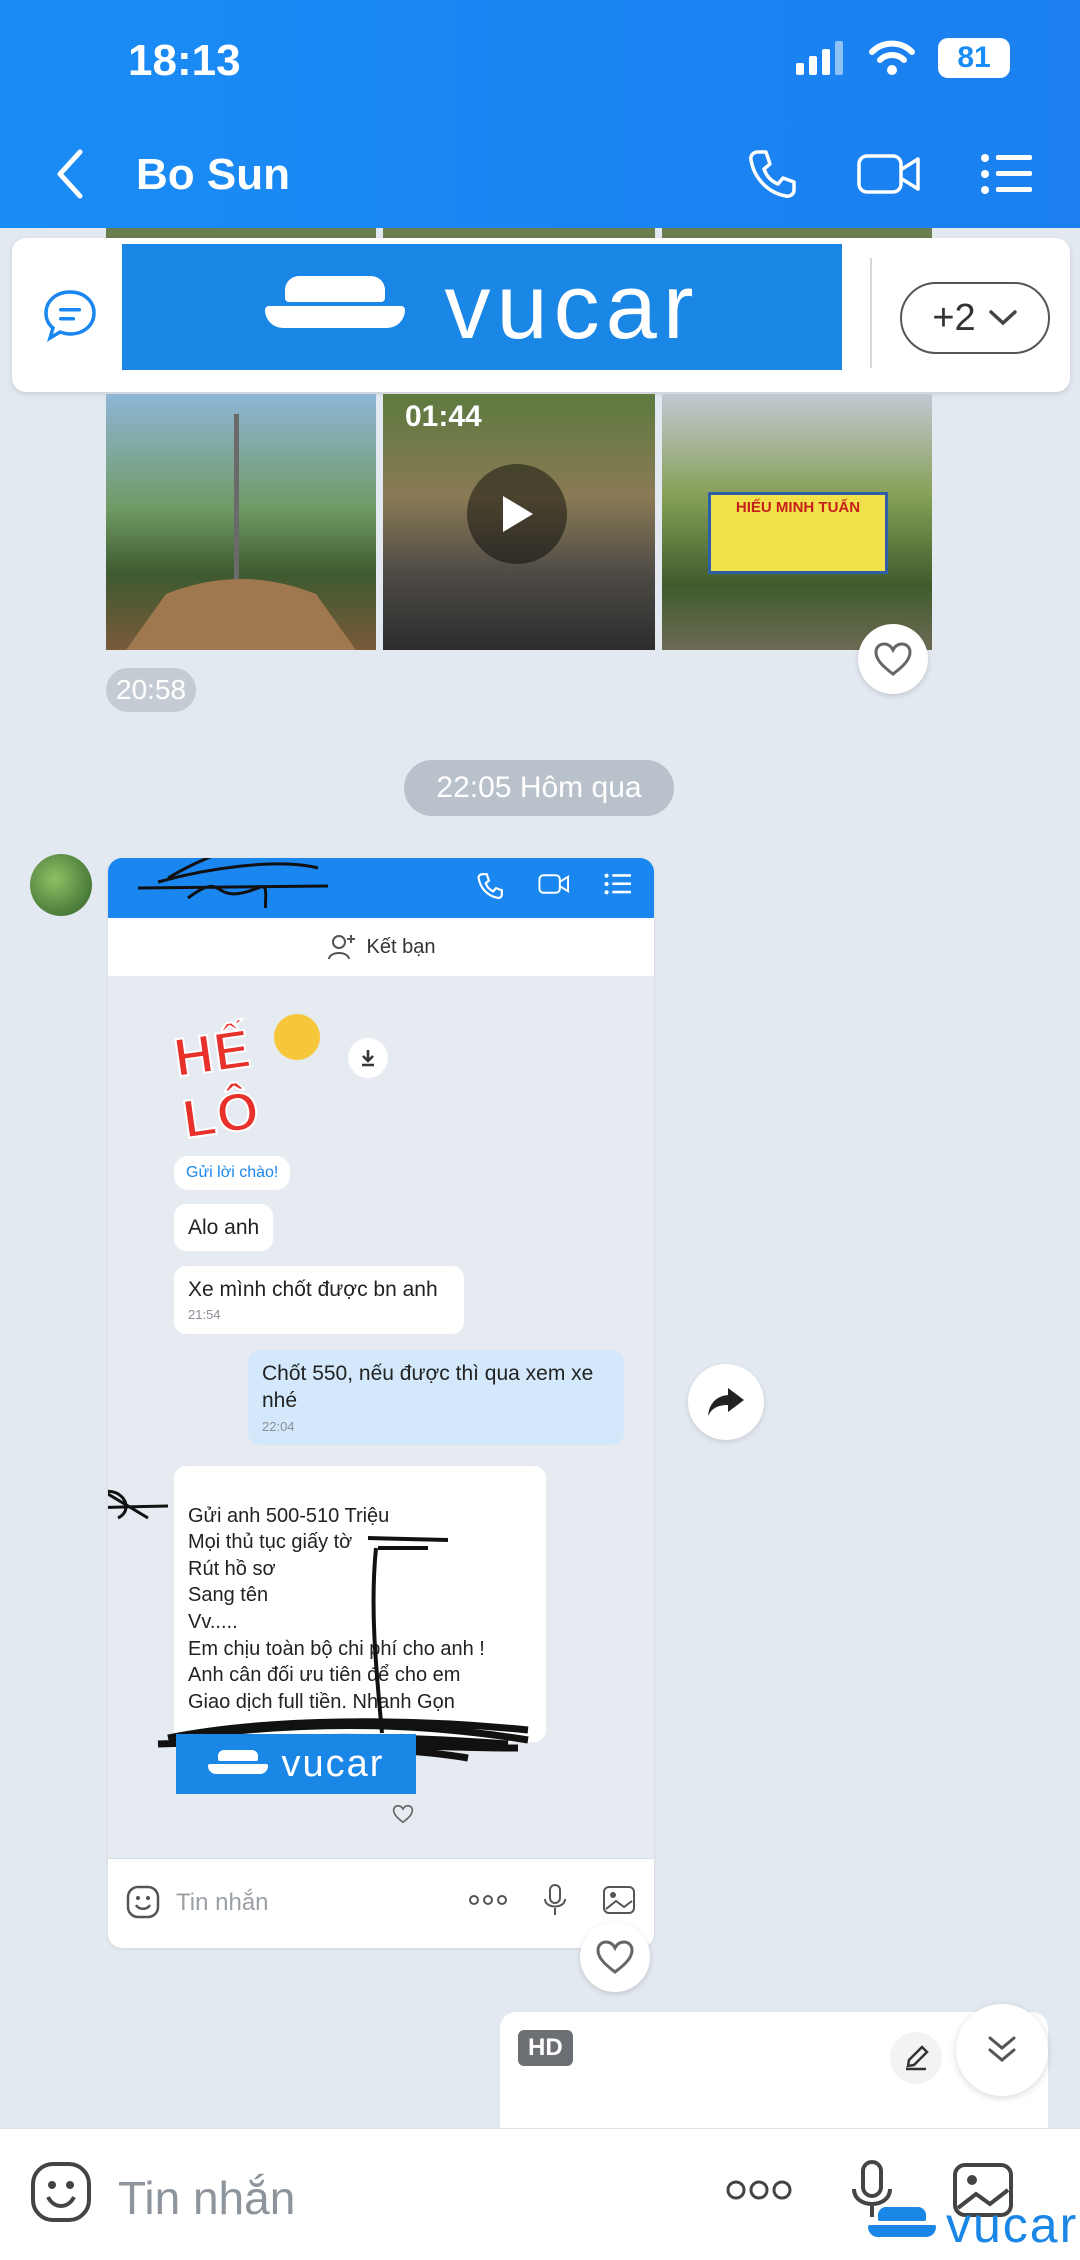 Image resolution: width=1080 pixels, height=2260 pixels. Describe the element at coordinates (619, 1900) in the screenshot. I see `image-icon` at that location.